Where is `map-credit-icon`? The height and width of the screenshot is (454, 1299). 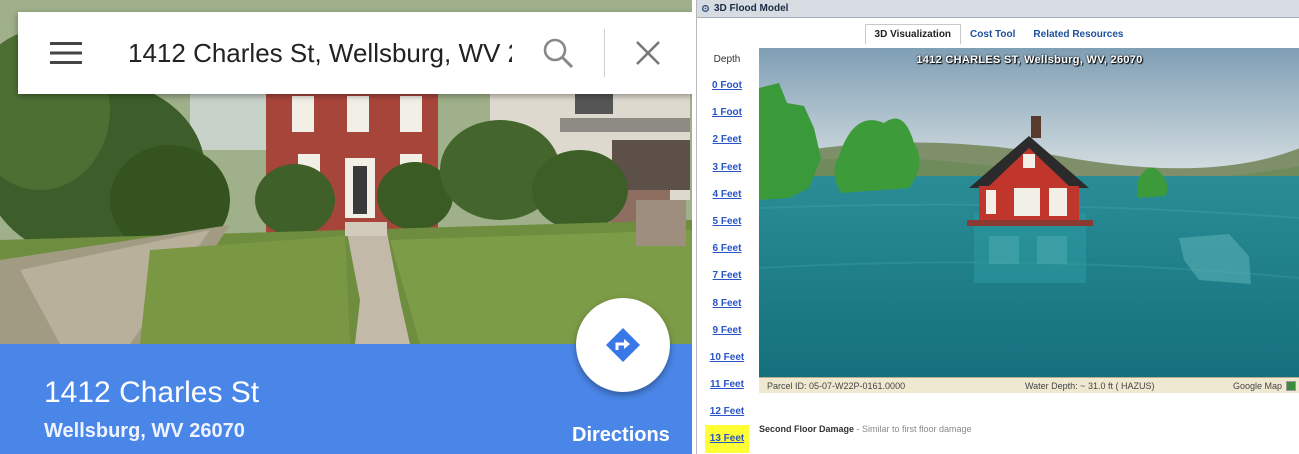 map-credit-icon is located at coordinates (1291, 385).